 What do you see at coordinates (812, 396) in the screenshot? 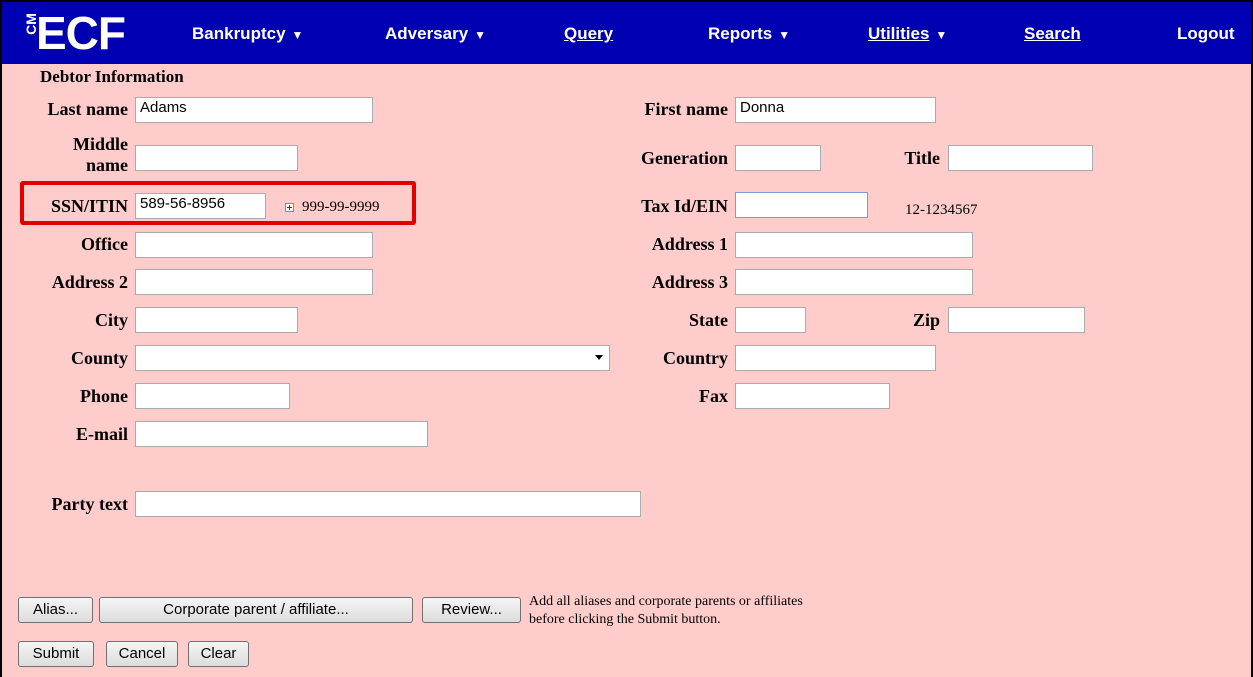
I see `fax-input` at bounding box center [812, 396].